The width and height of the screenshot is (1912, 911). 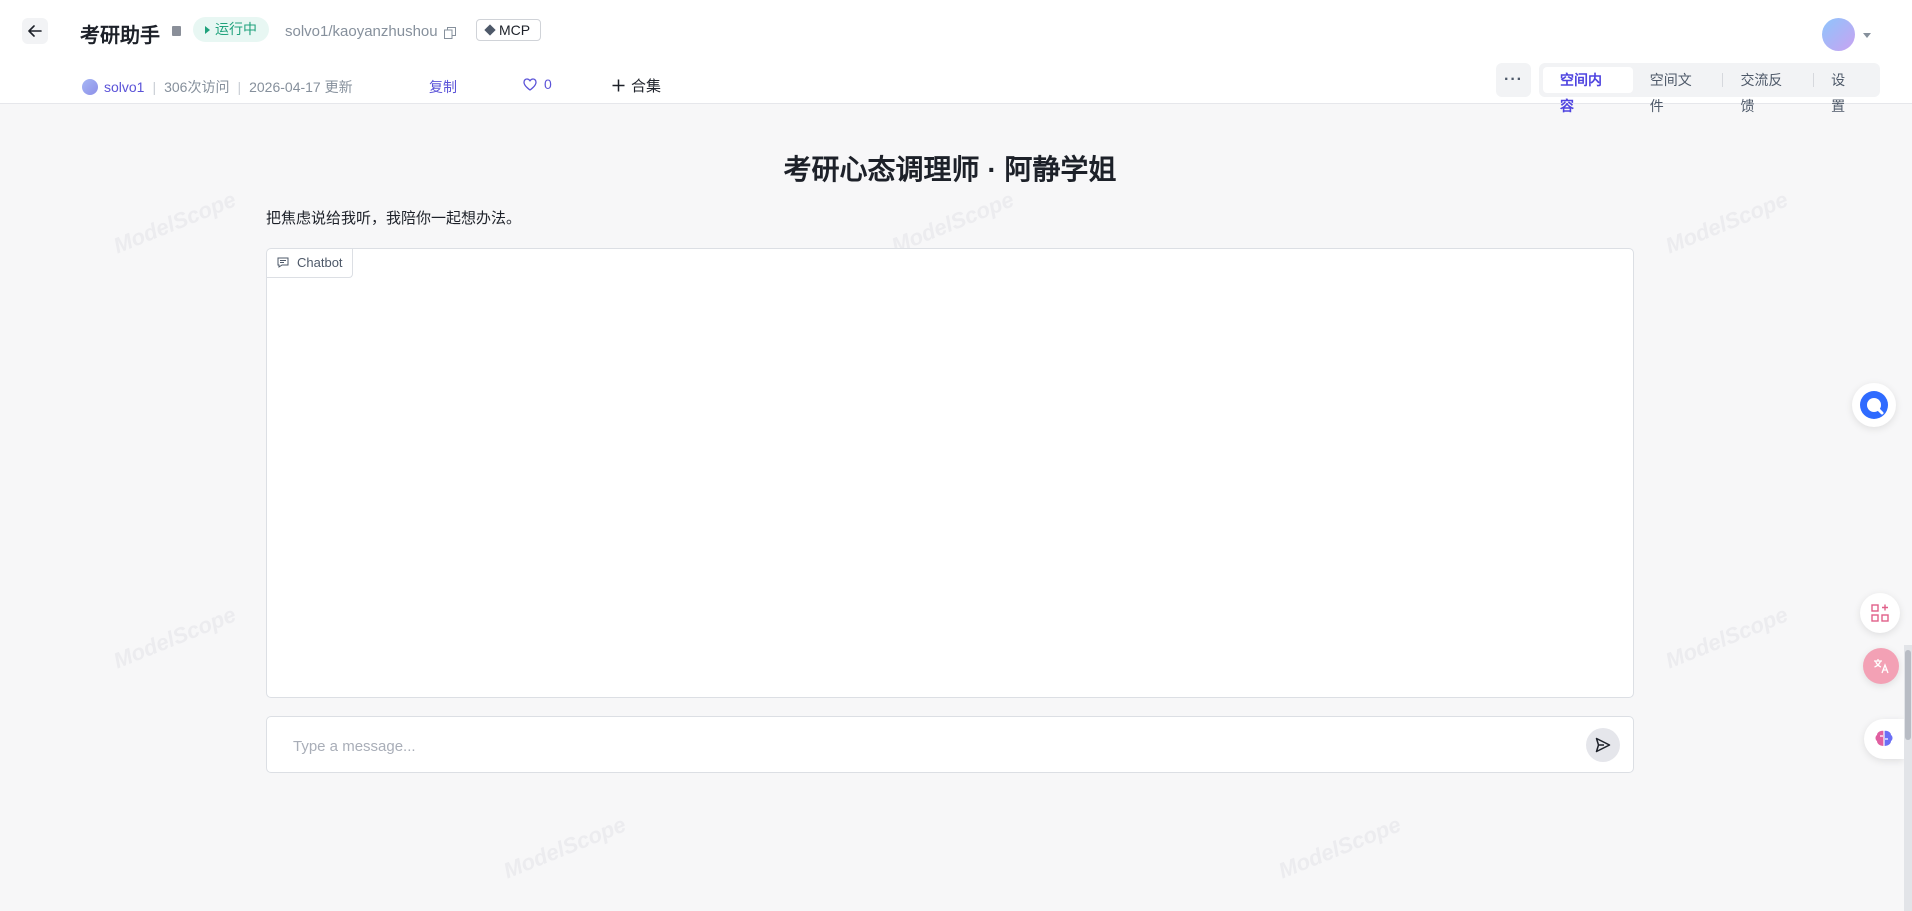 What do you see at coordinates (443, 87) in the screenshot?
I see `copy-space-button: 复制` at bounding box center [443, 87].